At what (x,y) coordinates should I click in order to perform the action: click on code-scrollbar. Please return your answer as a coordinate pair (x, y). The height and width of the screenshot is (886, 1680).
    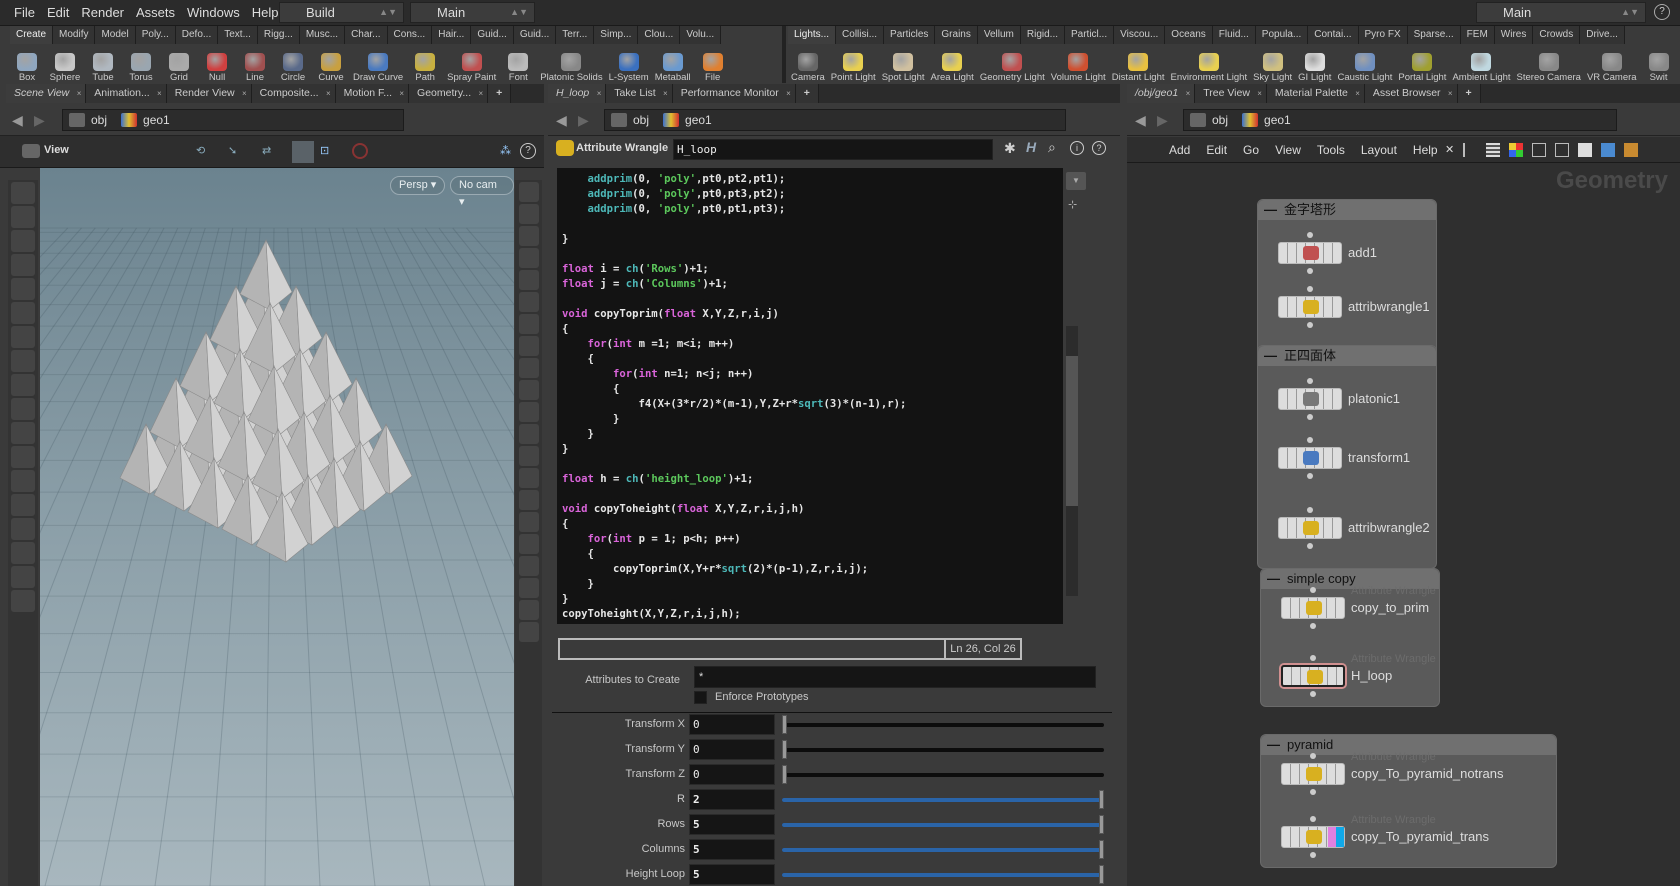
    Looking at the image, I should click on (1072, 461).